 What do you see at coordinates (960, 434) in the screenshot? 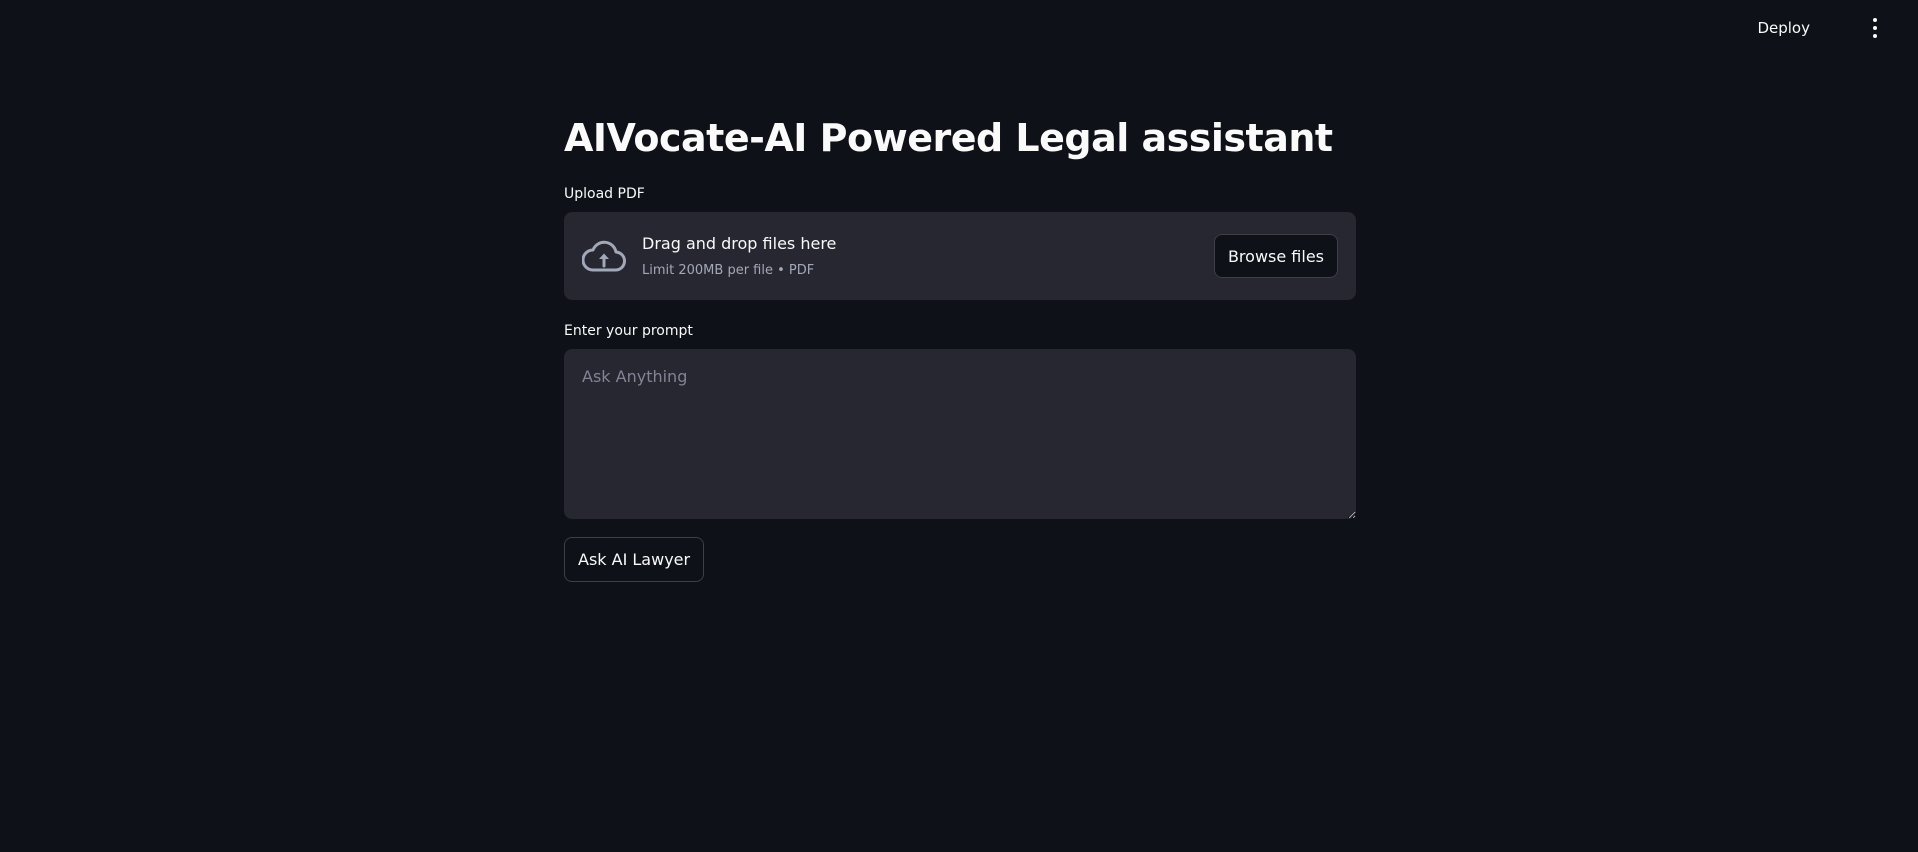
I see `prompt-textarea` at bounding box center [960, 434].